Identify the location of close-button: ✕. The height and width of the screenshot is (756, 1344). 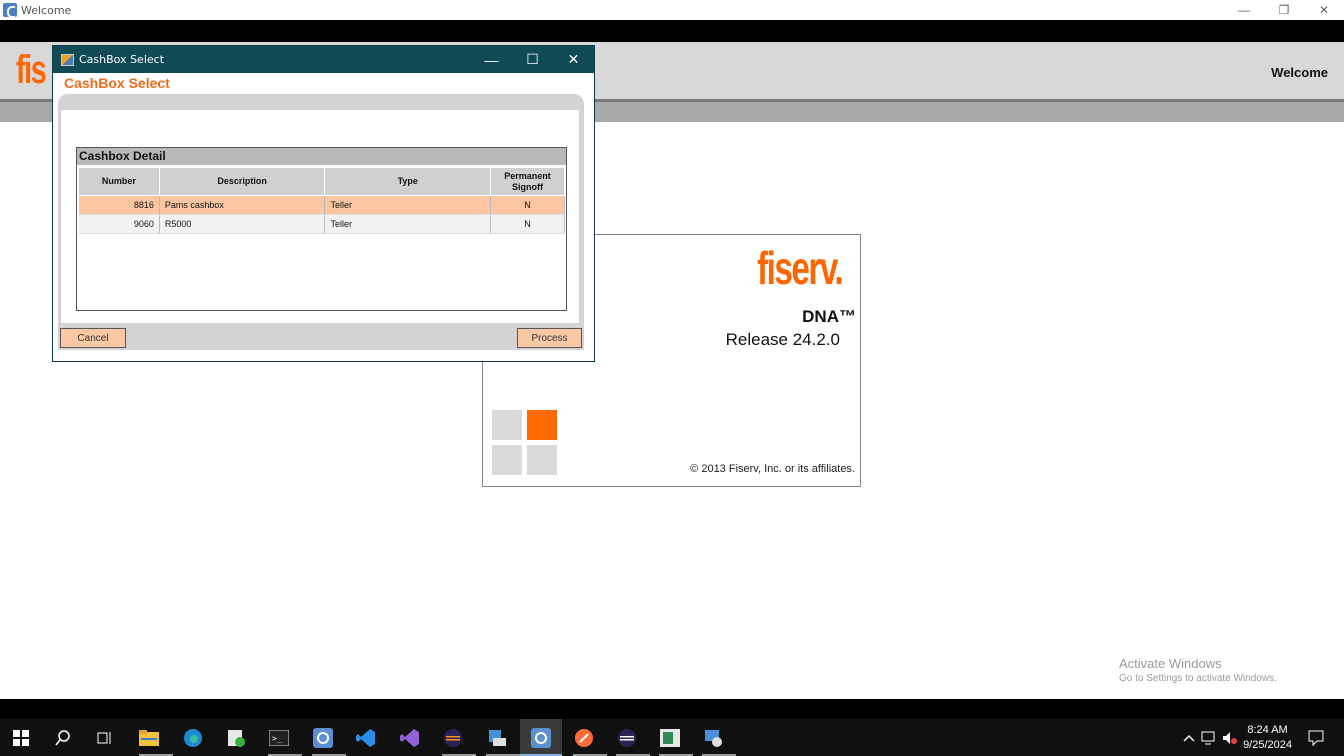
(1324, 10).